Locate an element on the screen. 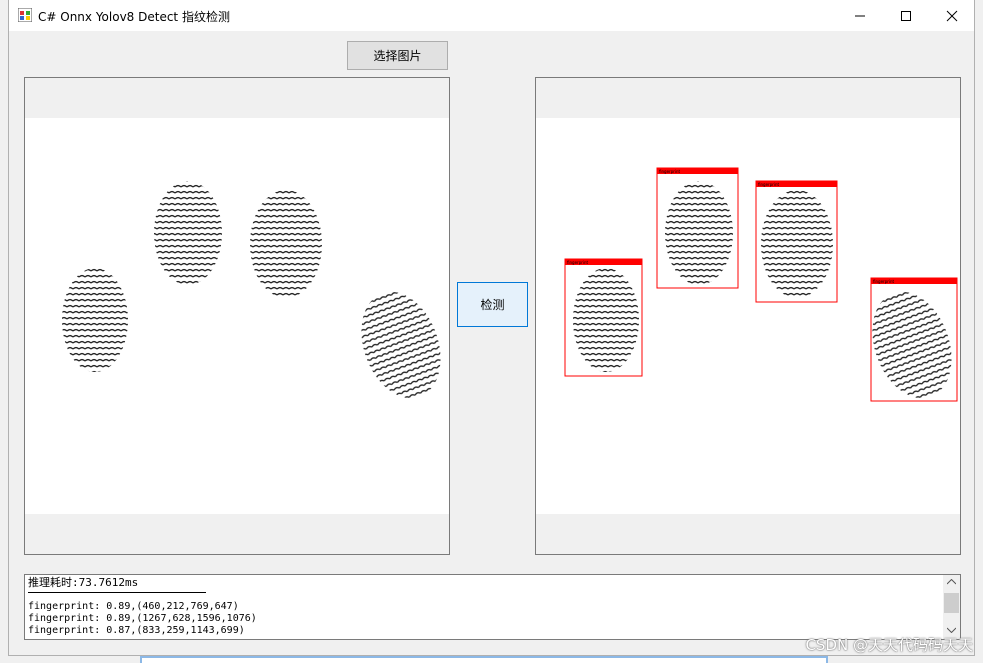 The height and width of the screenshot is (663, 983). maximize-icon is located at coordinates (906, 15).